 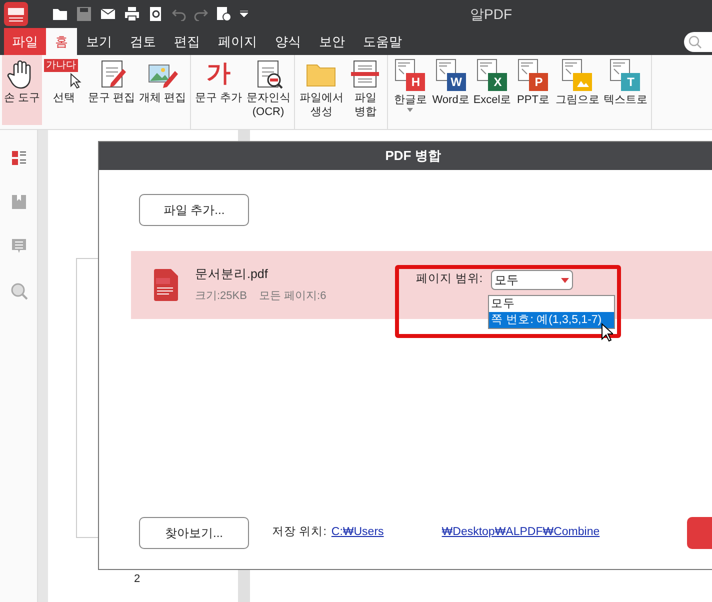 I want to click on save-path-link: ₩Desktop₩ALPDF₩Combine, so click(x=521, y=533).